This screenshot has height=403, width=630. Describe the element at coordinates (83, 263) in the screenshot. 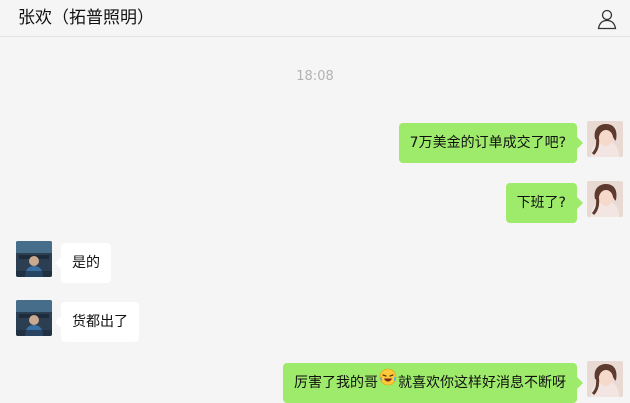

I see `message-bubble-received: 是的` at that location.